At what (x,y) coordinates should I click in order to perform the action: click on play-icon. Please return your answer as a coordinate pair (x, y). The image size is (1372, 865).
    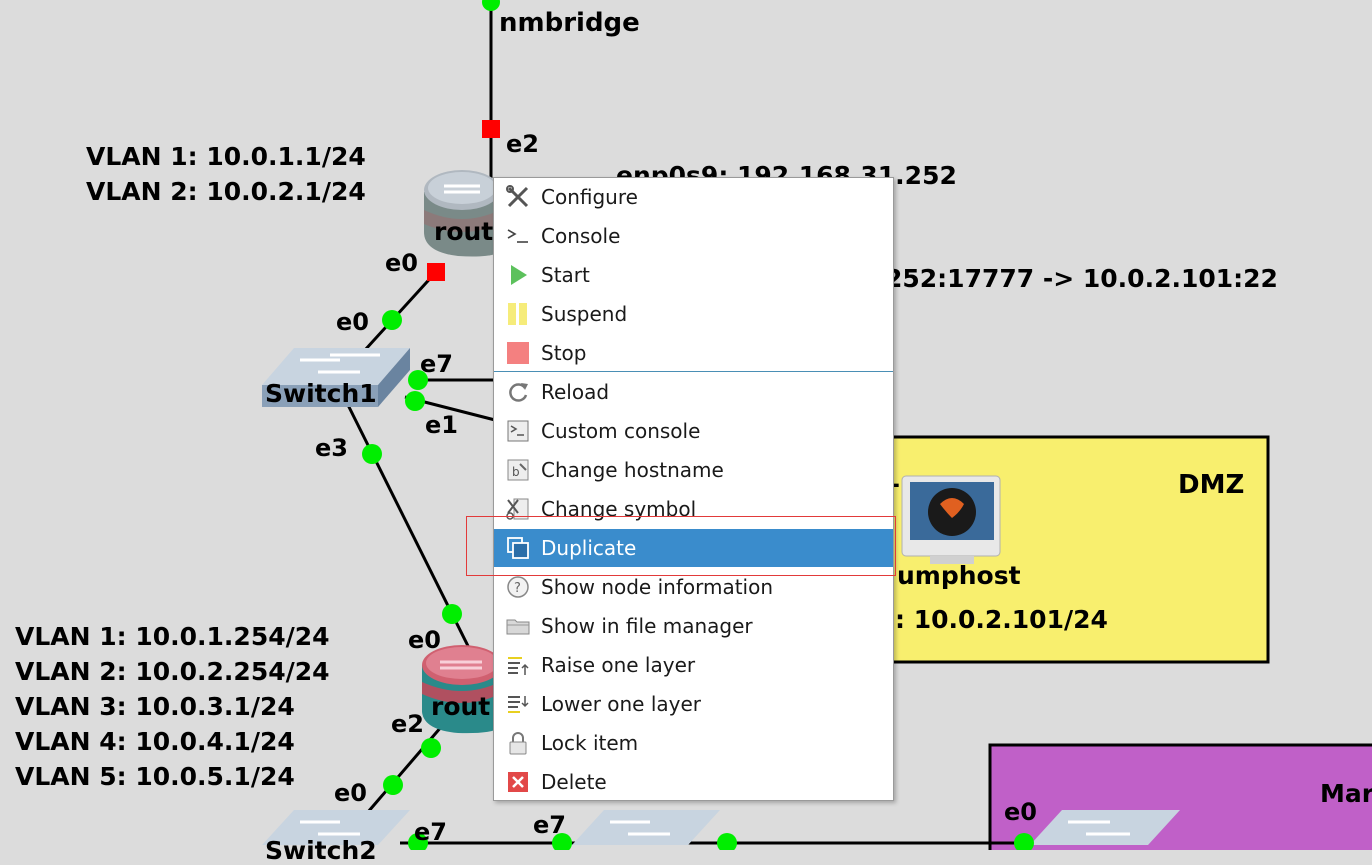
    Looking at the image, I should click on (518, 275).